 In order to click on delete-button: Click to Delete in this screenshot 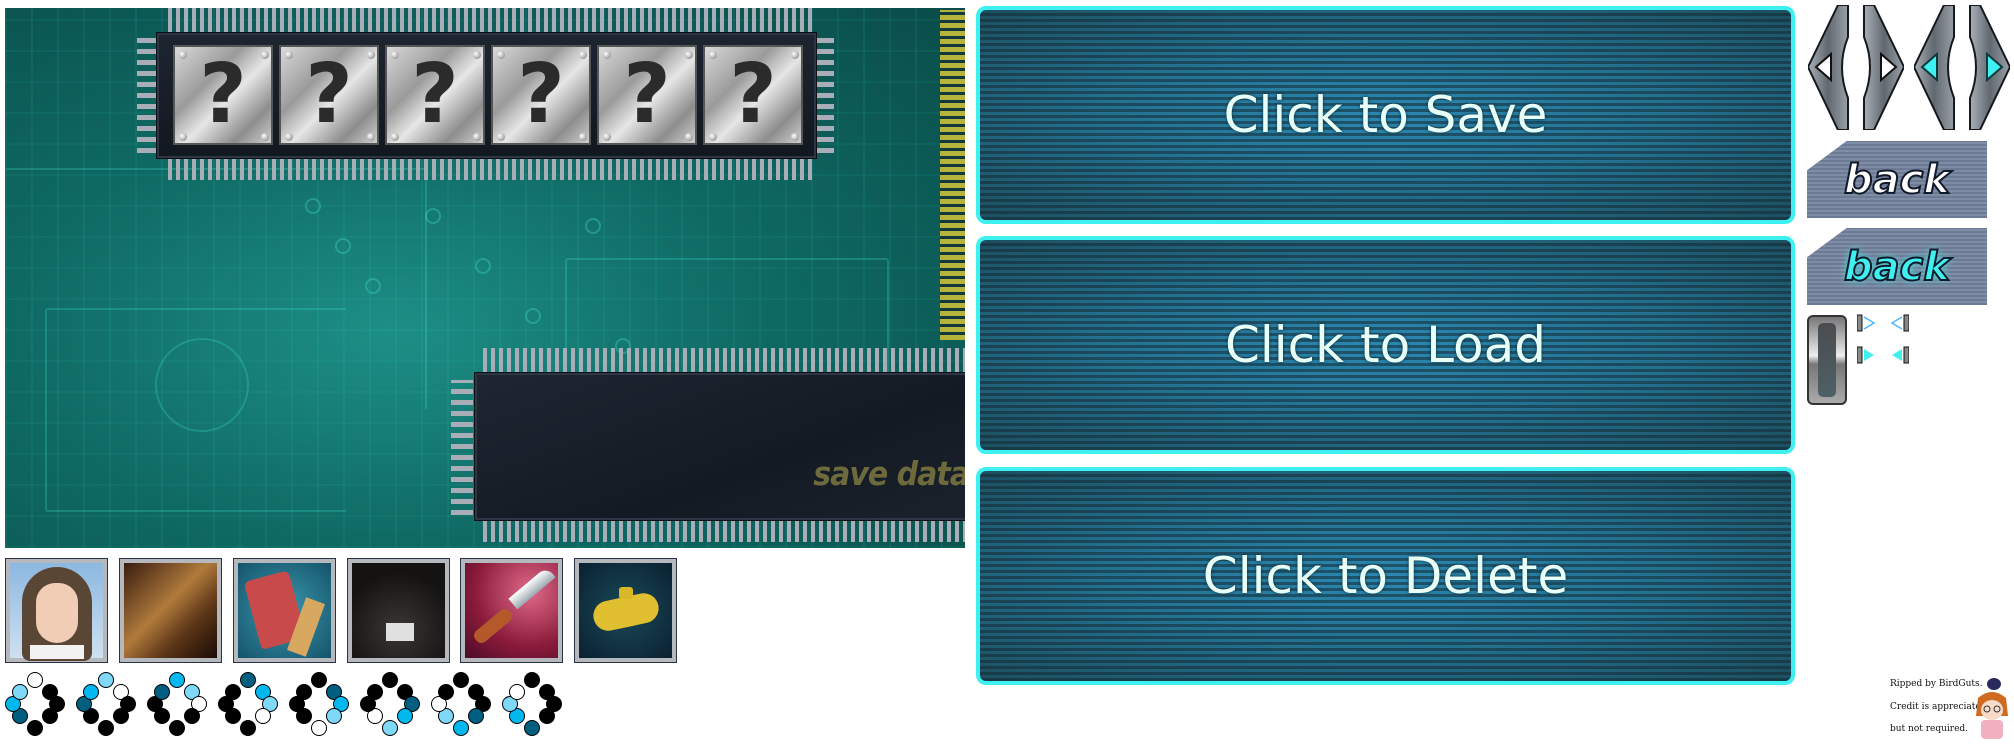, I will do `click(1385, 576)`.